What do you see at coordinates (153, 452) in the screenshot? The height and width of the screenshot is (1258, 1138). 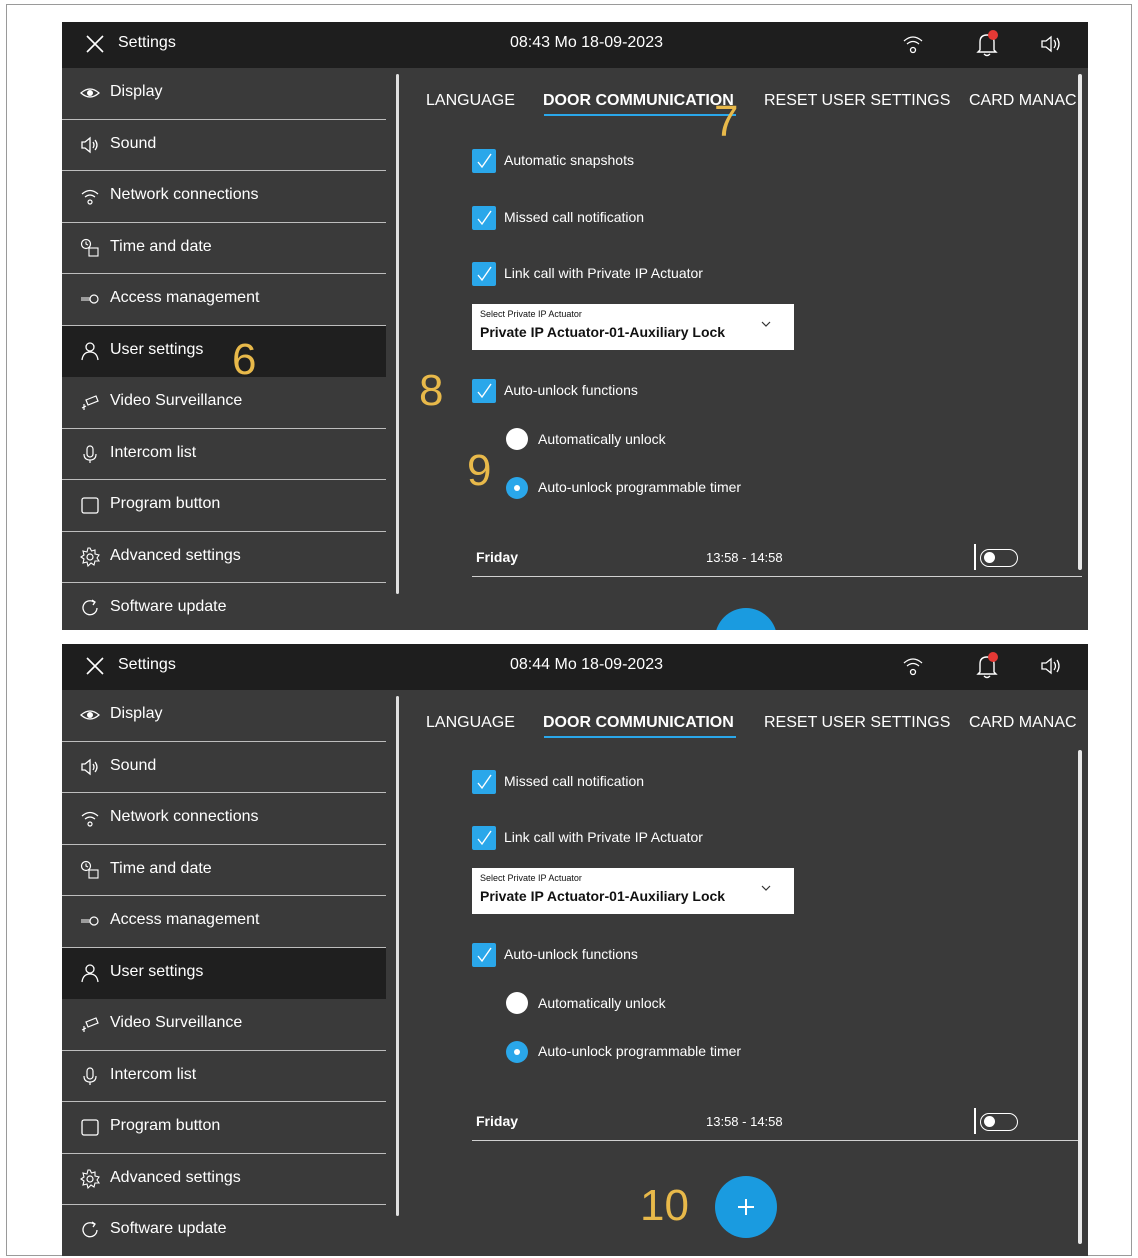 I see `sidebar-item-label: Intercom list` at bounding box center [153, 452].